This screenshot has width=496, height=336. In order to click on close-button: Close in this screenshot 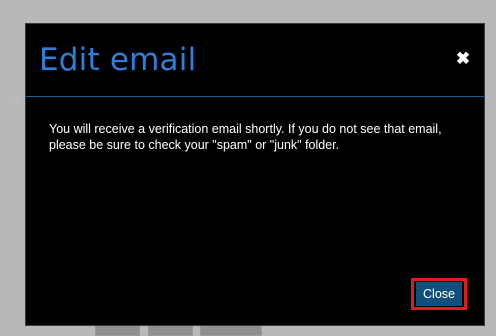, I will do `click(439, 294)`.